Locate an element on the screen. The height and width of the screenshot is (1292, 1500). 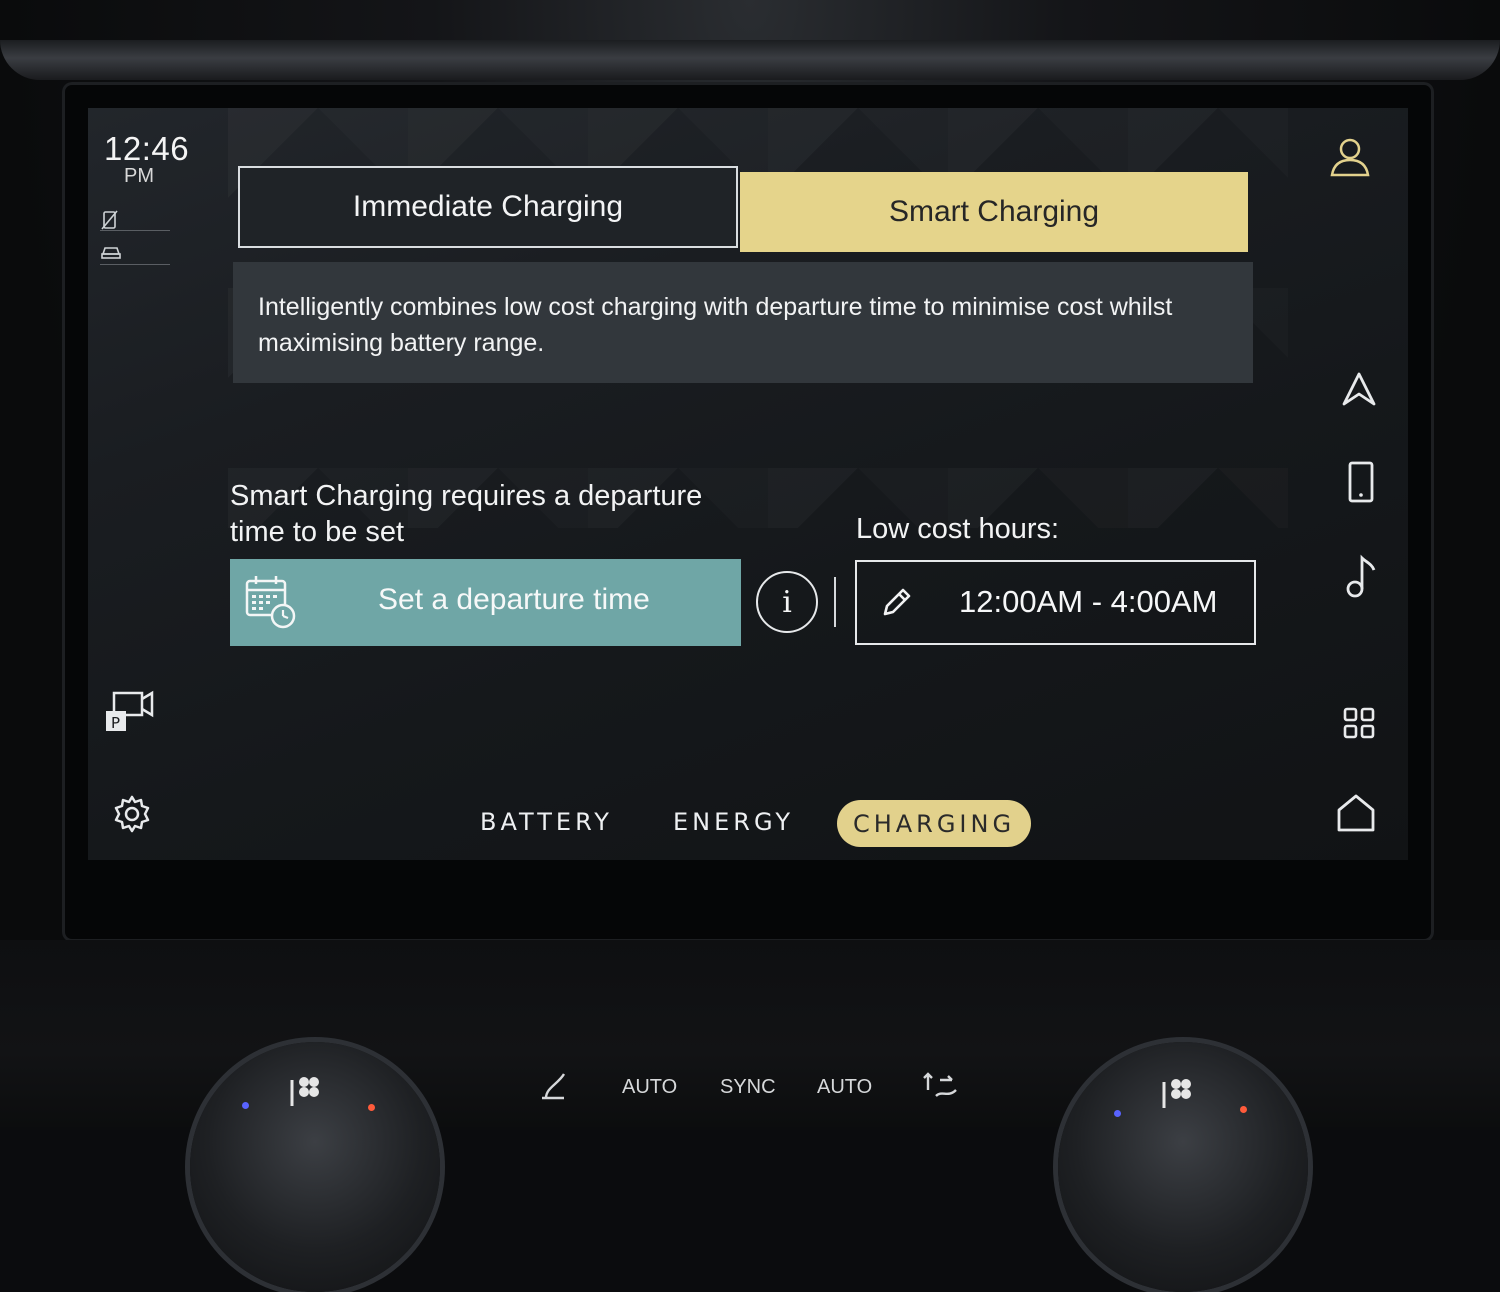
navigation-arrow-icon is located at coordinates (1359, 391).